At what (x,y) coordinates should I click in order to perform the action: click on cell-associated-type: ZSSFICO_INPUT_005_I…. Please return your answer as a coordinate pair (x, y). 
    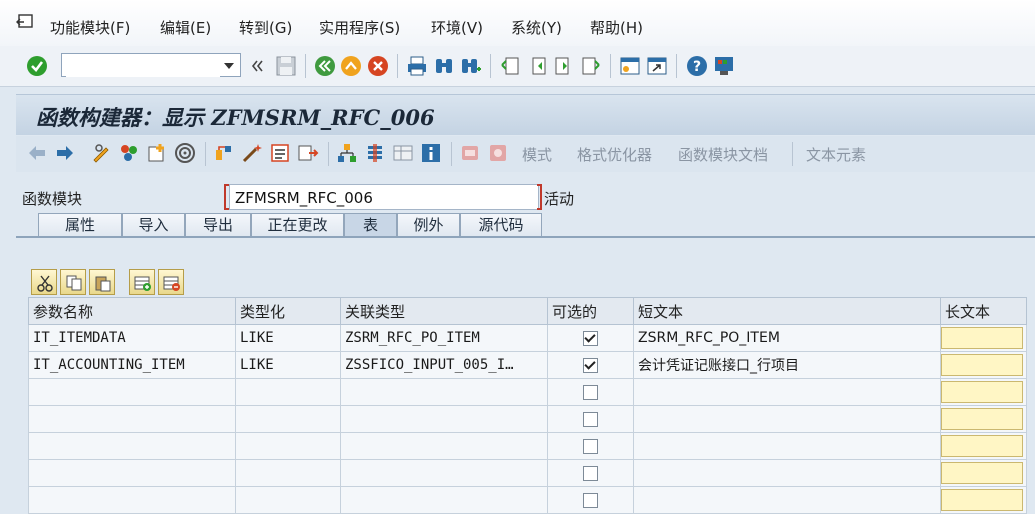
    Looking at the image, I should click on (444, 365).